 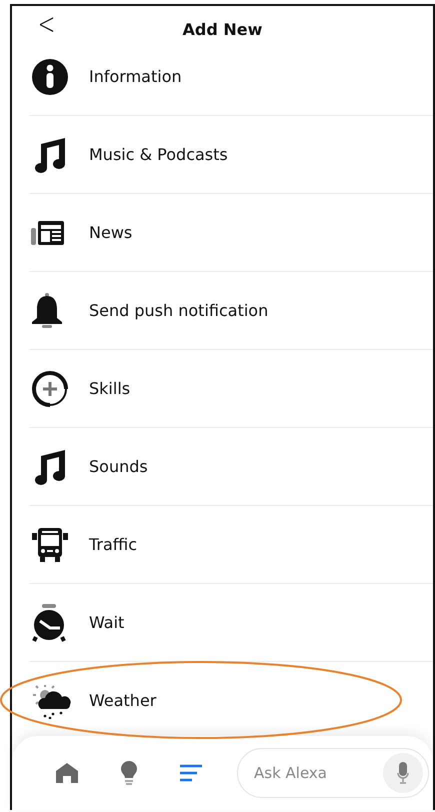 I want to click on lightbulb-icon, so click(x=129, y=773).